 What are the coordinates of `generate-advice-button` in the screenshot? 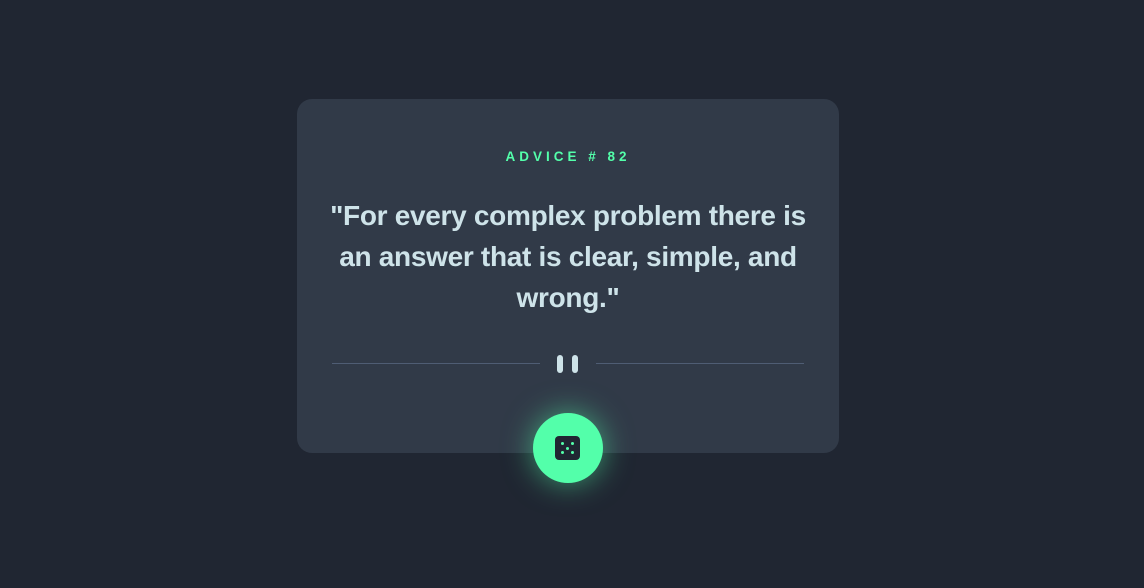 It's located at (568, 448).